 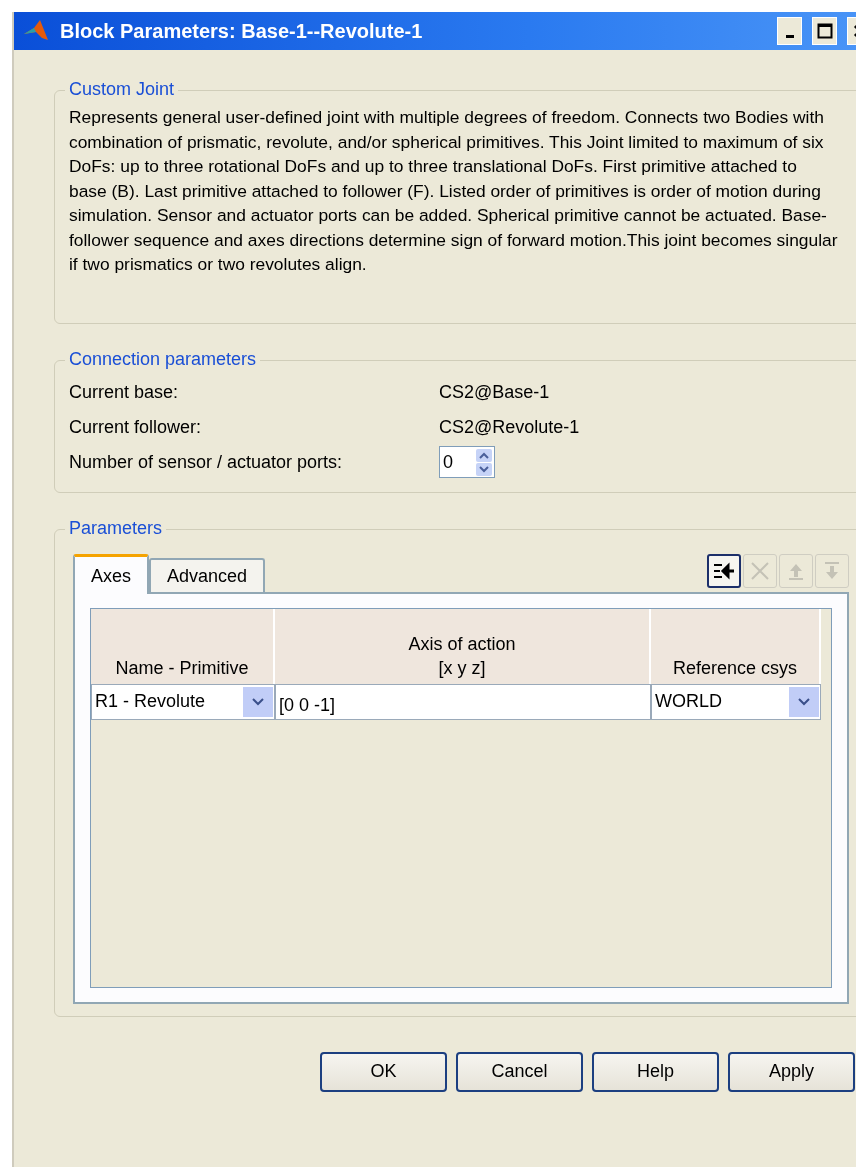 What do you see at coordinates (509, 427) in the screenshot?
I see `field-value: CS2@Revolute-1` at bounding box center [509, 427].